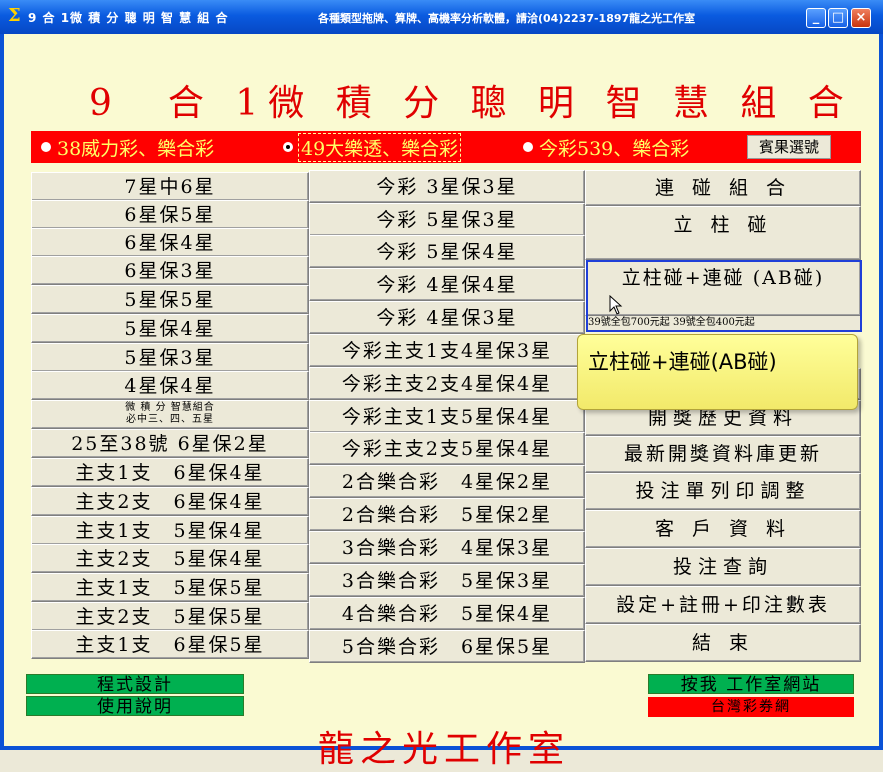 Image resolution: width=883 pixels, height=772 pixels. I want to click on col3-button-1: 立 柱 碰, so click(723, 233).